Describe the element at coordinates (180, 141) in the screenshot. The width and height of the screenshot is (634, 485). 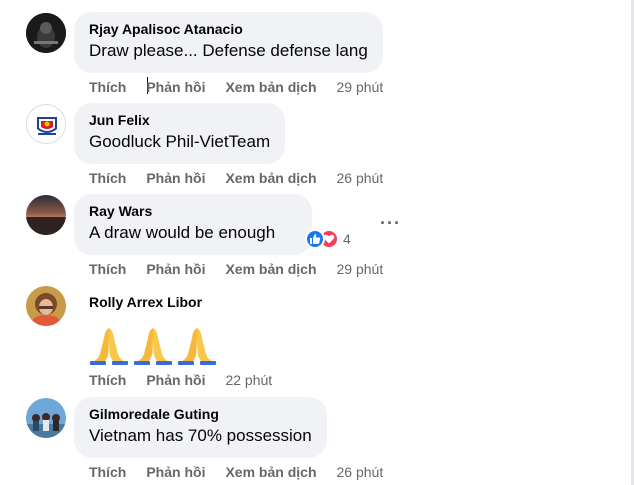
I see `comment-text: Goodluck Phil-VietTeam` at that location.